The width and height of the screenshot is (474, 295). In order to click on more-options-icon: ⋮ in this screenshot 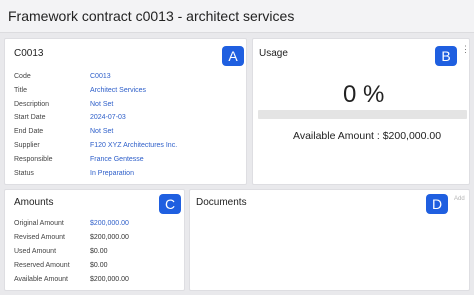, I will do `click(465, 49)`.